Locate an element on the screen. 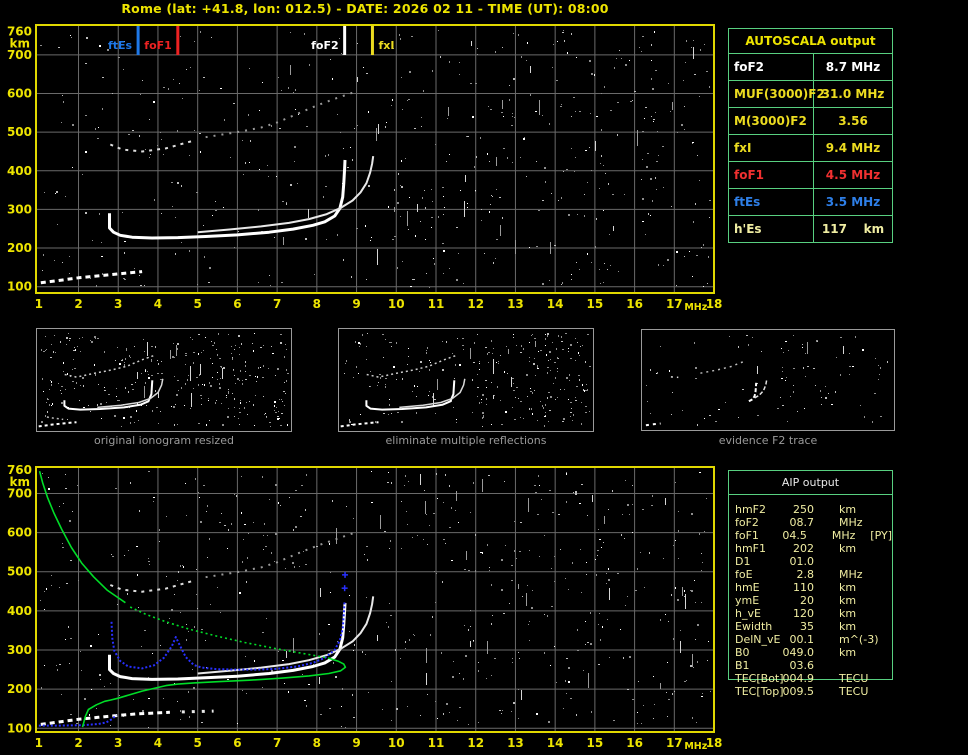 This screenshot has width=968, height=755. table-row-hEs: h'Es 117 km is located at coordinates (810, 228).